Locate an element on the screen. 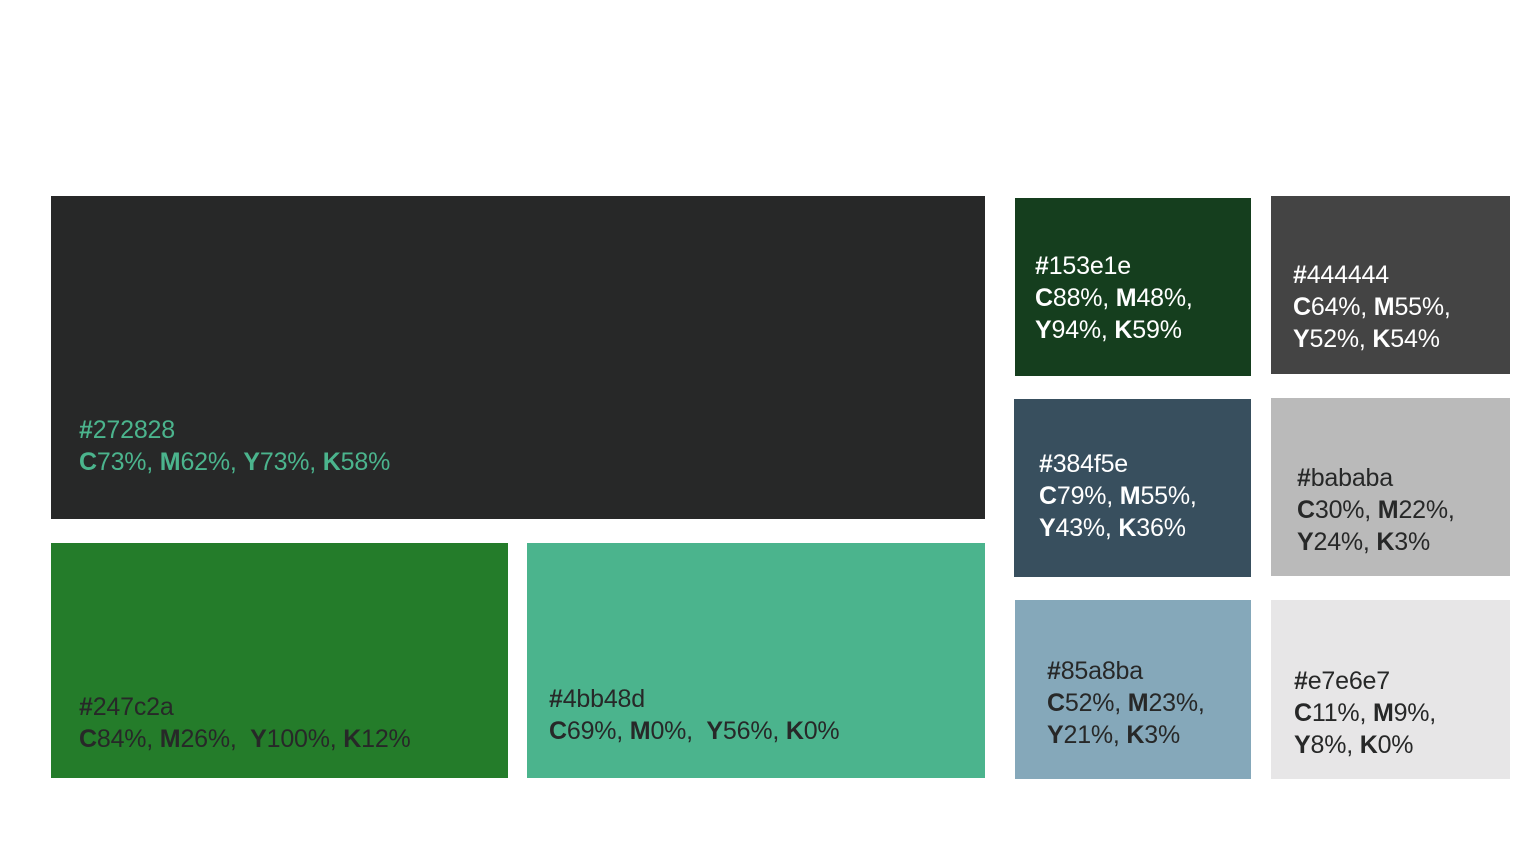 This screenshot has height=864, width=1536. channel-value: 8%, is located at coordinates (1335, 745).